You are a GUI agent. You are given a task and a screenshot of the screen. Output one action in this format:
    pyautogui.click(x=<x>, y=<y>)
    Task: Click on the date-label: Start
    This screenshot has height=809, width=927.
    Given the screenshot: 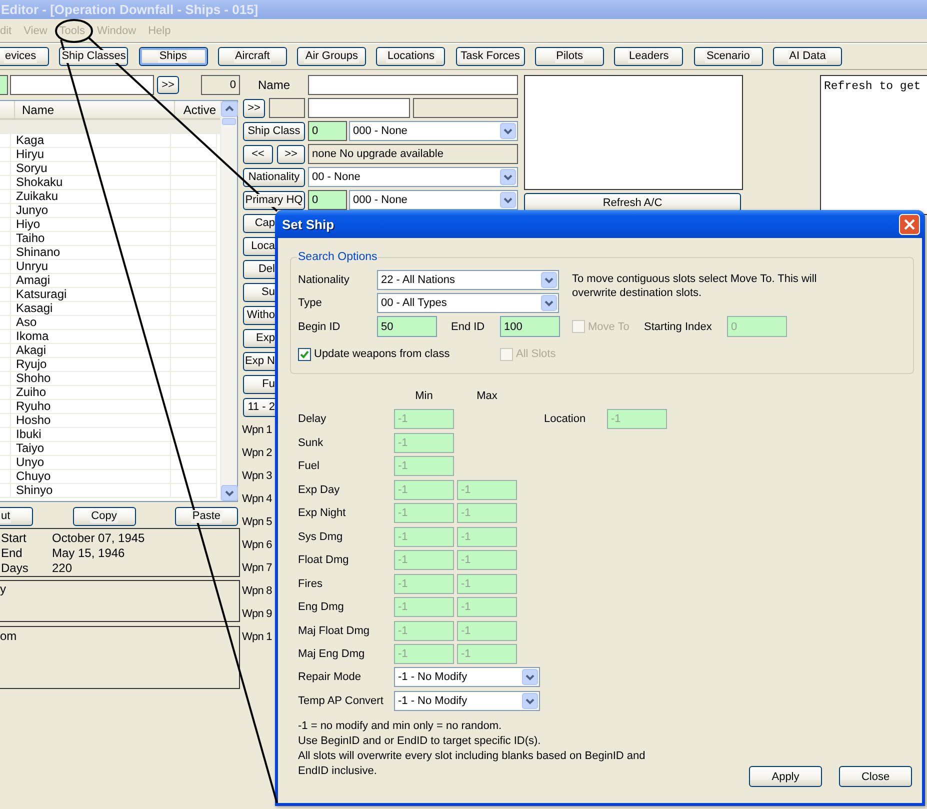 What is the action you would take?
    pyautogui.click(x=14, y=537)
    